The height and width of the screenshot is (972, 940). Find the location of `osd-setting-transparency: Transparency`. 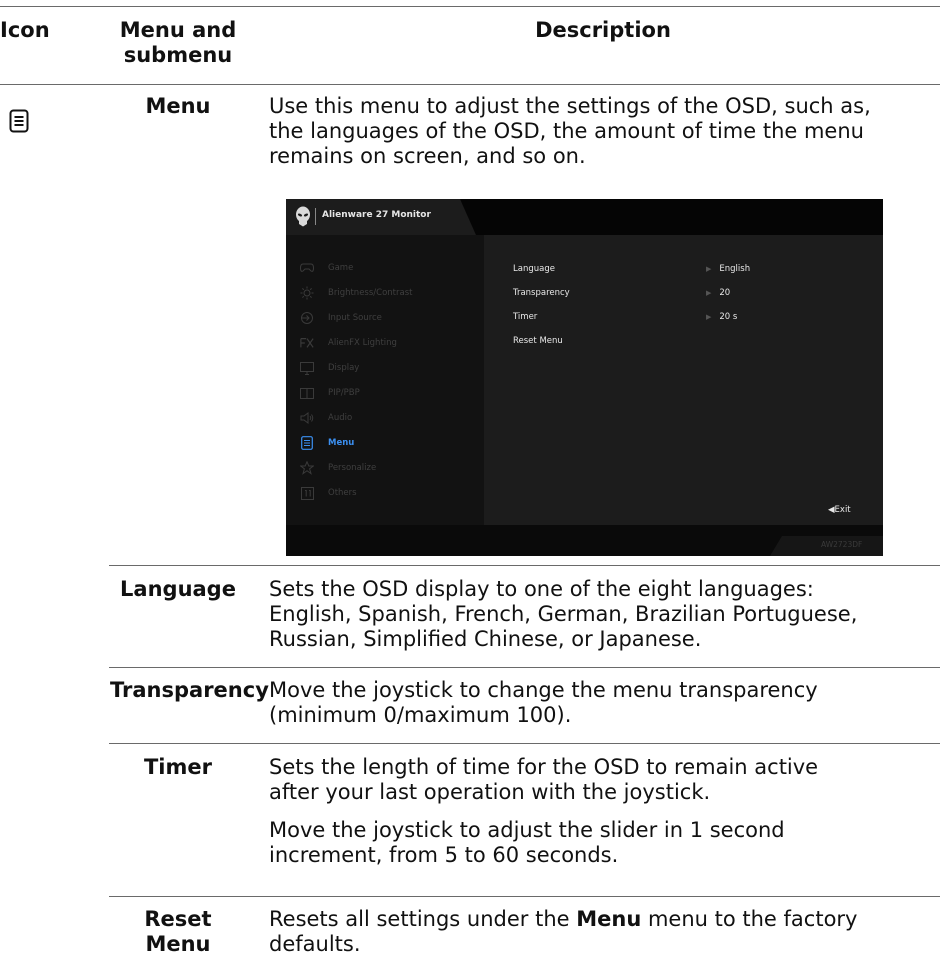

osd-setting-transparency: Transparency is located at coordinates (541, 293).